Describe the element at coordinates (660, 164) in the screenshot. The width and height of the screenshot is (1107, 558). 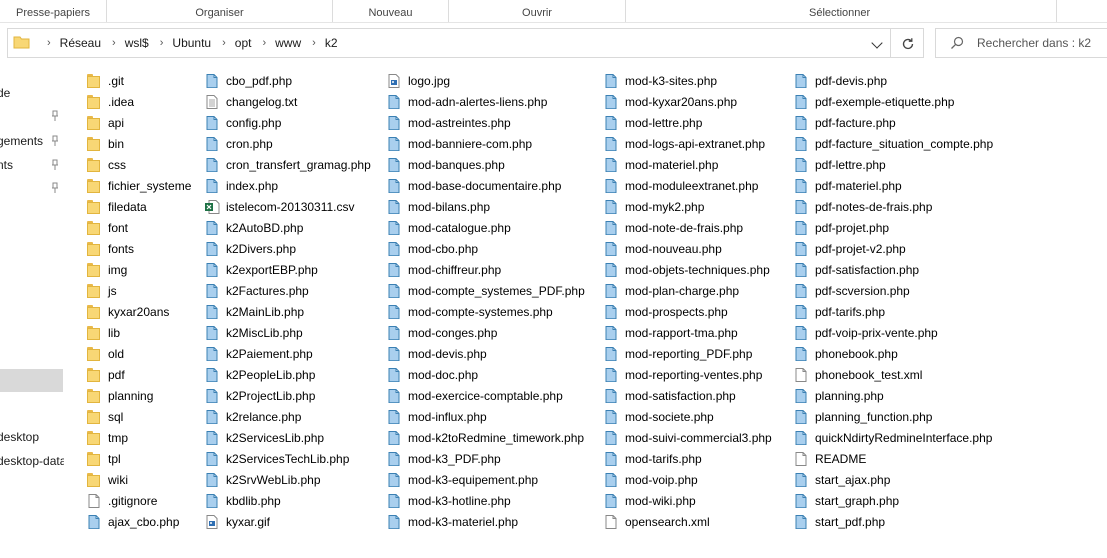
I see `file-item: mod-materiel.php` at that location.